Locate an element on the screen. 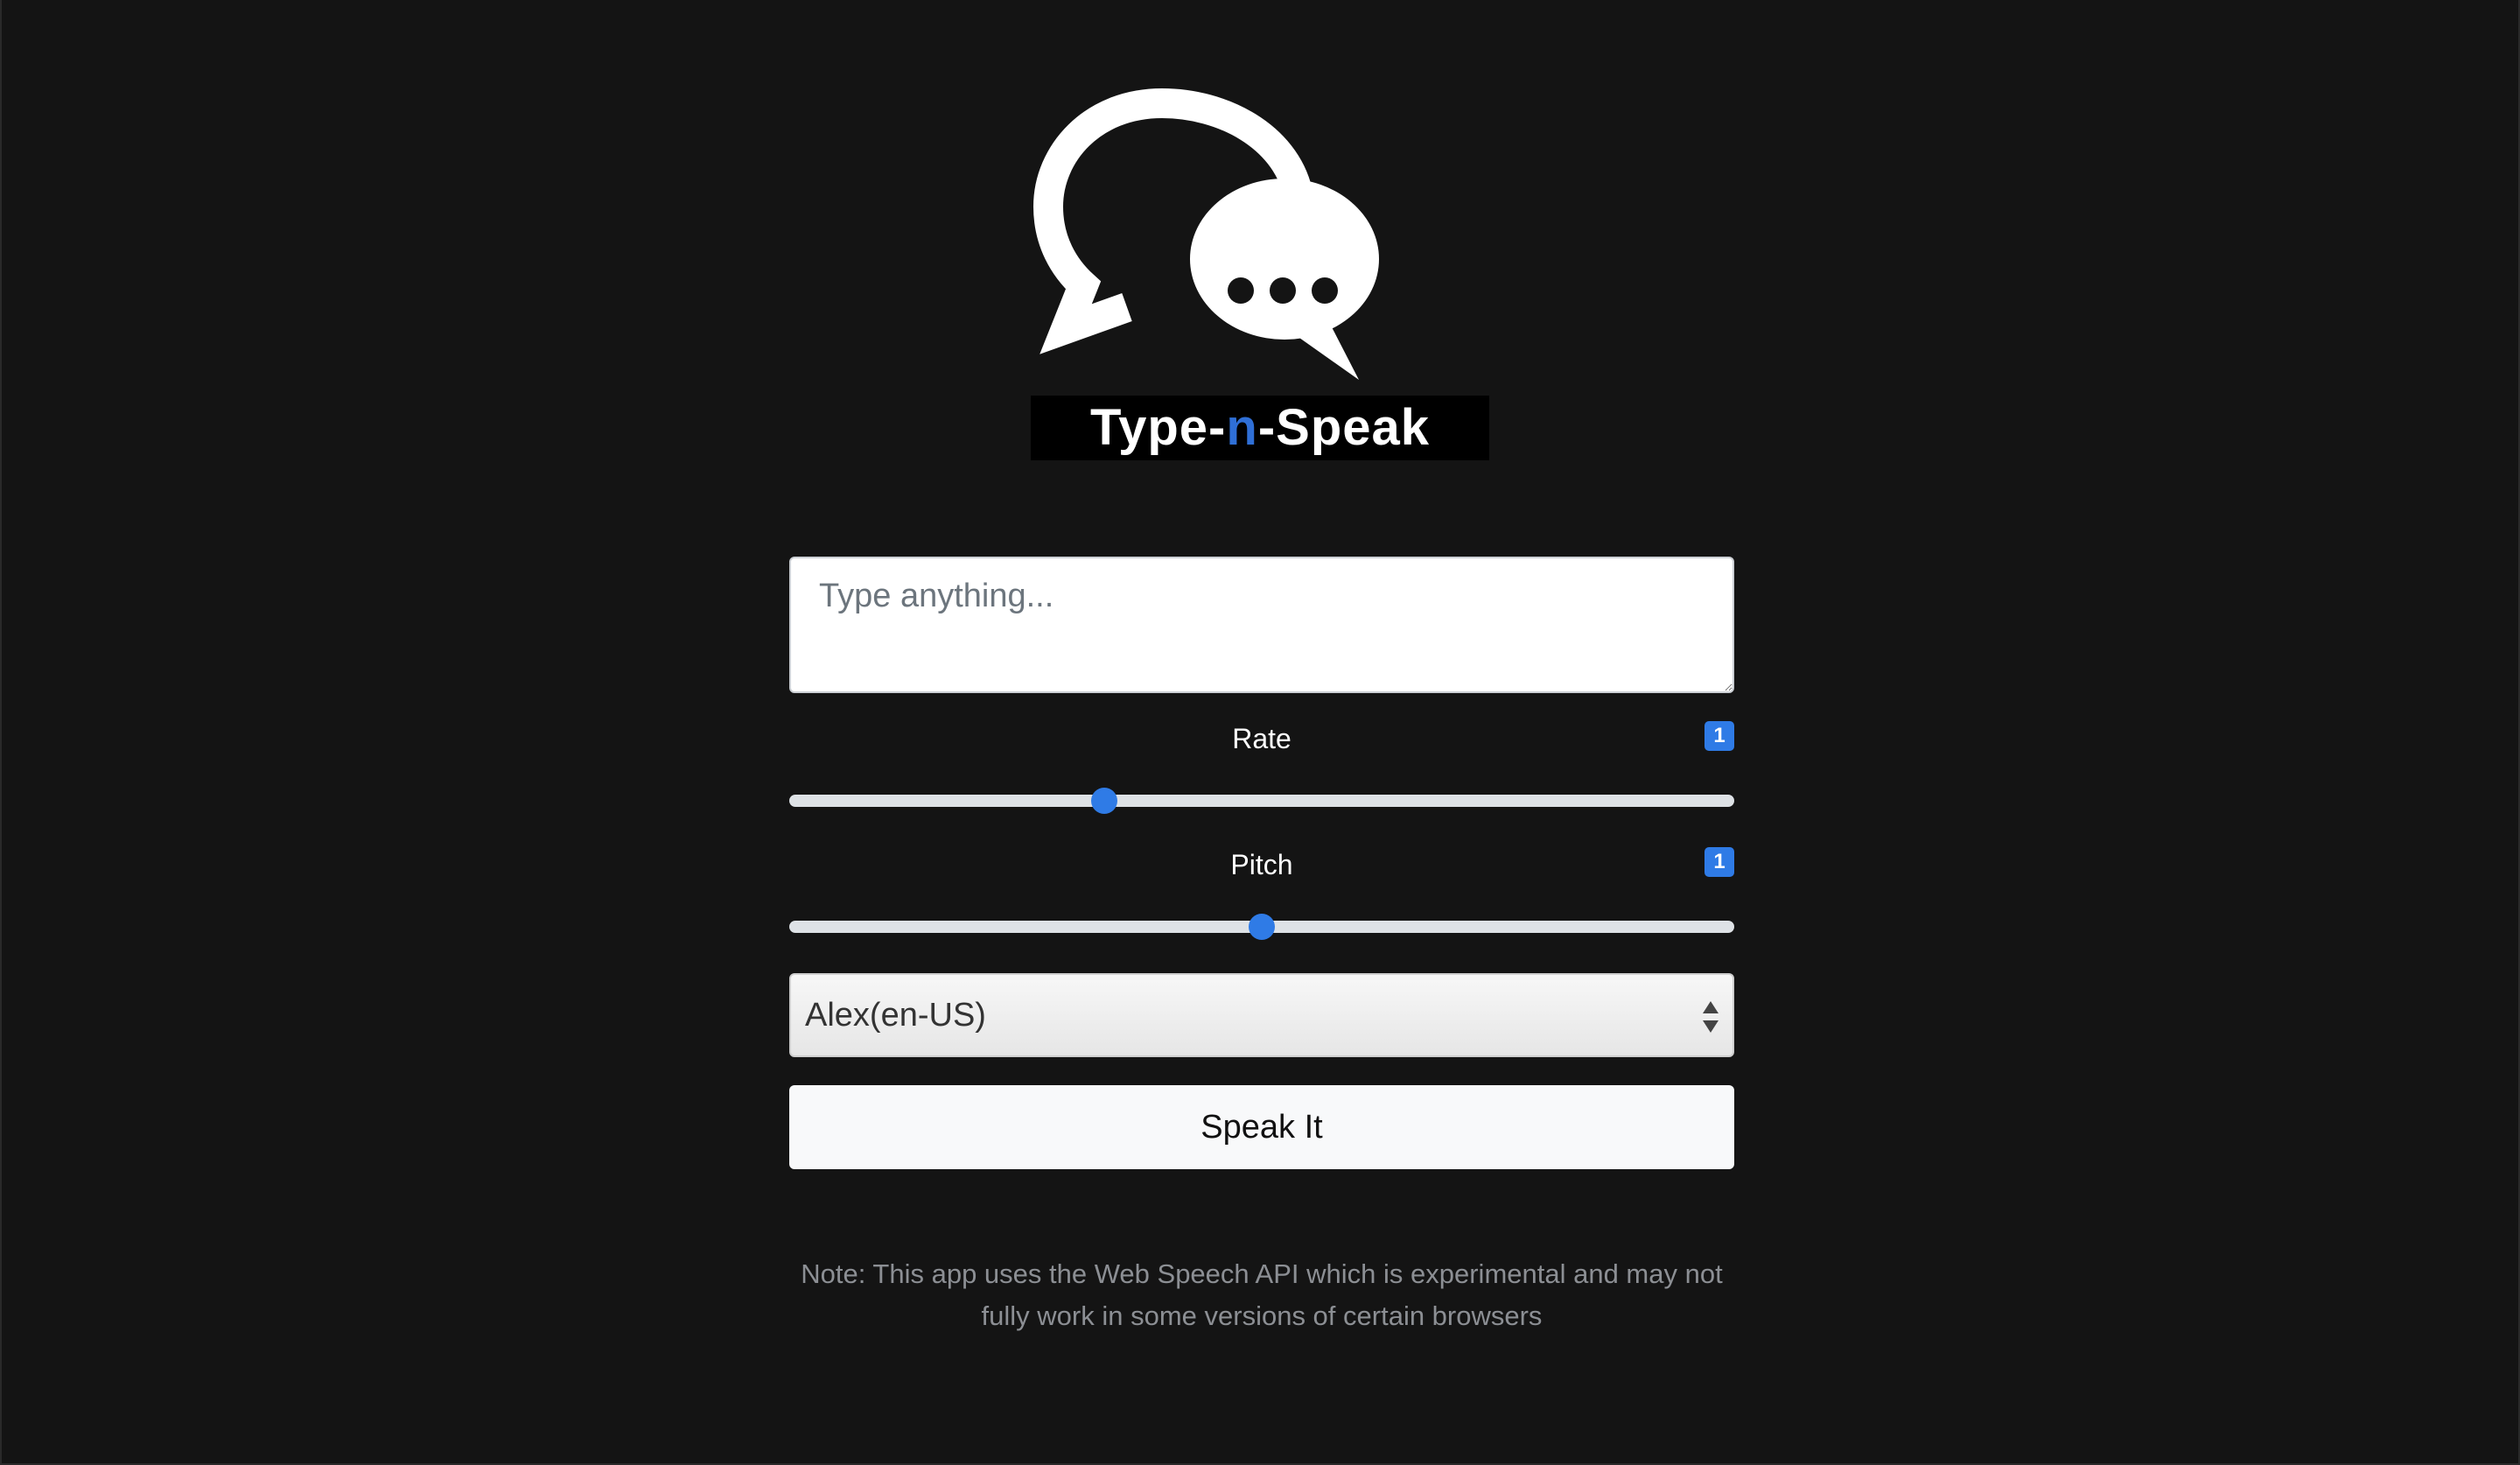 Image resolution: width=2520 pixels, height=1465 pixels. app-title: Type-n-Speak is located at coordinates (1260, 428).